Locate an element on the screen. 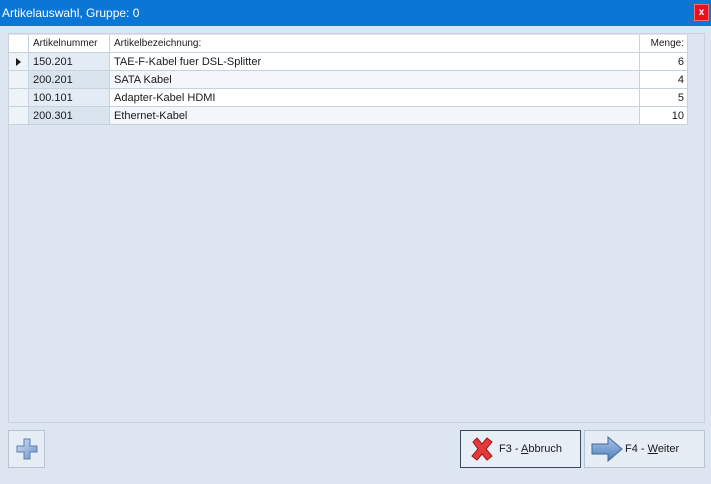 This screenshot has width=711, height=484. cell-artikelbezeichnung: Adapter-Kabel HDMI is located at coordinates (375, 98).